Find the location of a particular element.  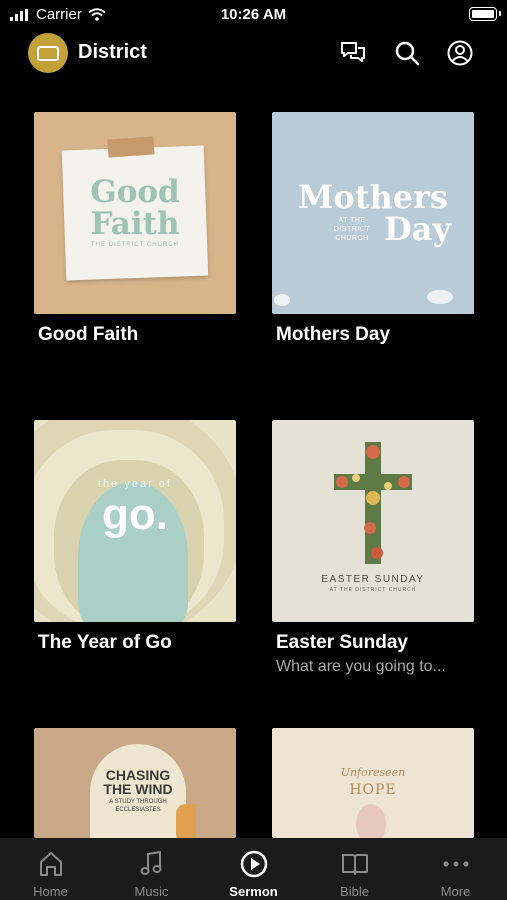

series-card-good-faith: Good Faith THE DISTRICT CHURCH Good Faith is located at coordinates (135, 228).